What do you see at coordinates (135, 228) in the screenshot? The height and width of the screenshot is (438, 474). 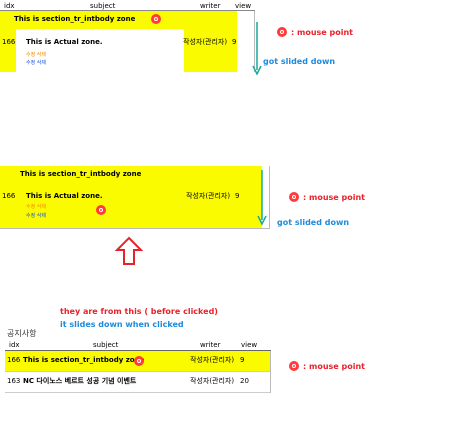 I see `bottom-border` at bounding box center [135, 228].